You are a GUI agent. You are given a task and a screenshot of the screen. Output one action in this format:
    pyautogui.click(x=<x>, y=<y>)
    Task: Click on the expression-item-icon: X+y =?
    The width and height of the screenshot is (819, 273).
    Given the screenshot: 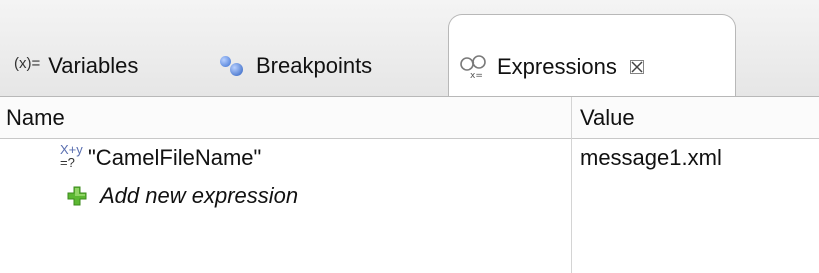 What is the action you would take?
    pyautogui.click(x=71, y=156)
    